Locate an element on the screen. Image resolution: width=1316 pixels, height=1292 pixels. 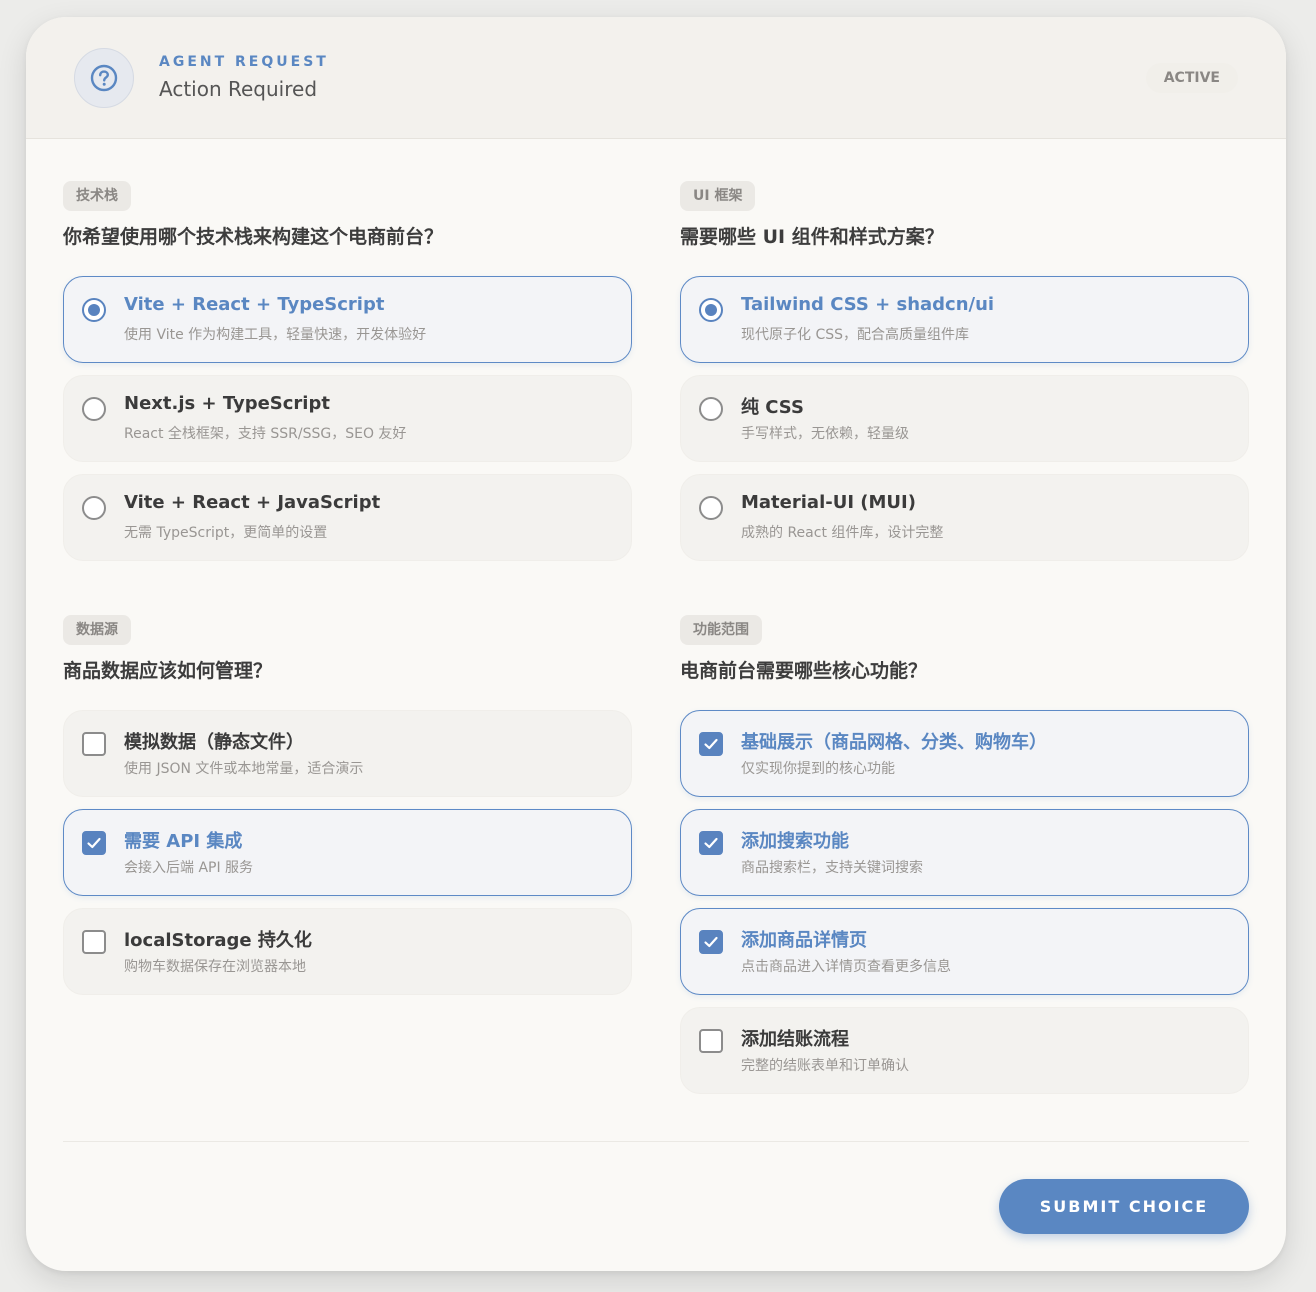
option-item: 需要 API 集成会接入后端 API 服务 is located at coordinates (347, 852).